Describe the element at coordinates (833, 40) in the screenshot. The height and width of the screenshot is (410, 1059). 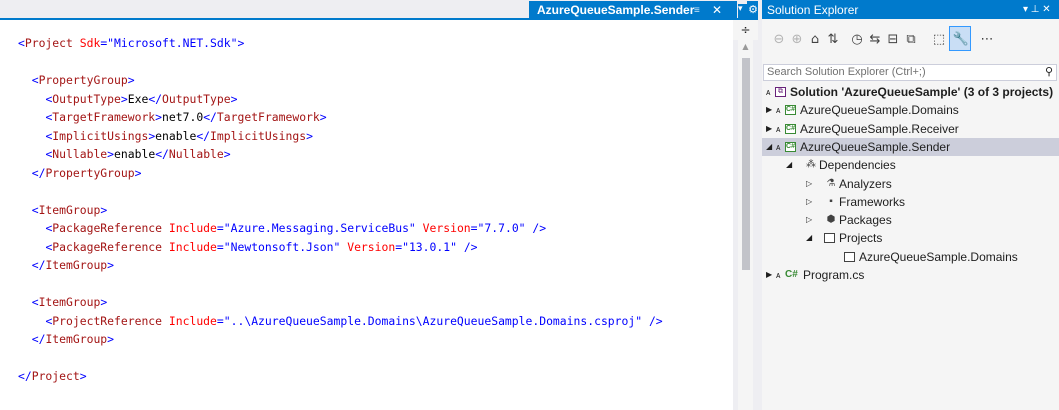
I see `switch-views-icon: ⇅` at that location.